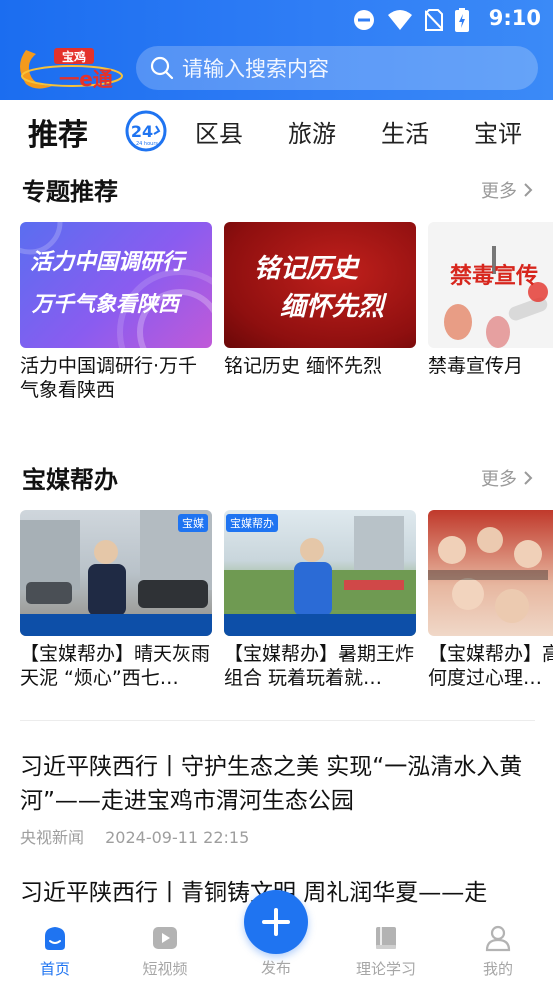  I want to click on baomei-section-title: 宝媒帮办, so click(70, 480).